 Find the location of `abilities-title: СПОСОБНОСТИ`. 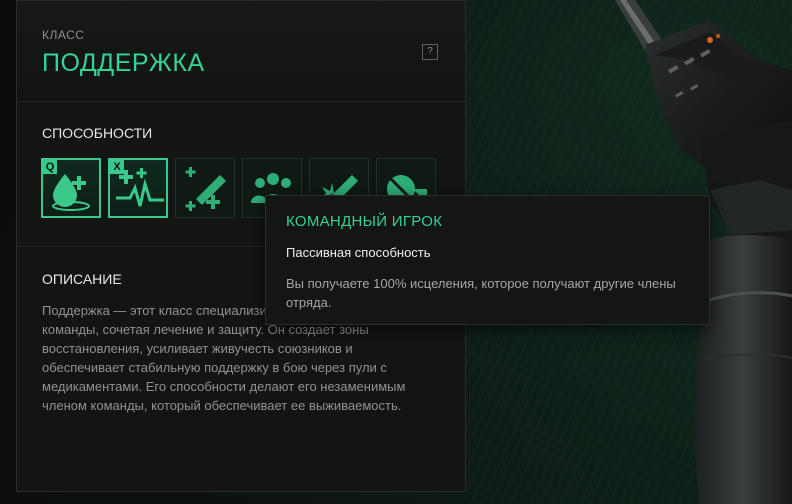

abilities-title: СПОСОБНОСТИ is located at coordinates (97, 133).